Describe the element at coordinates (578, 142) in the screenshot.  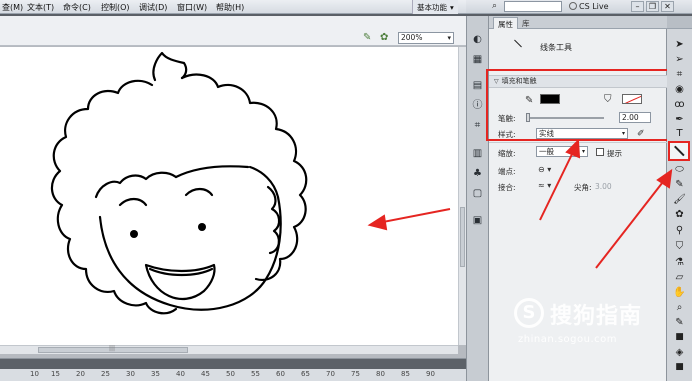
I see `divider` at that location.